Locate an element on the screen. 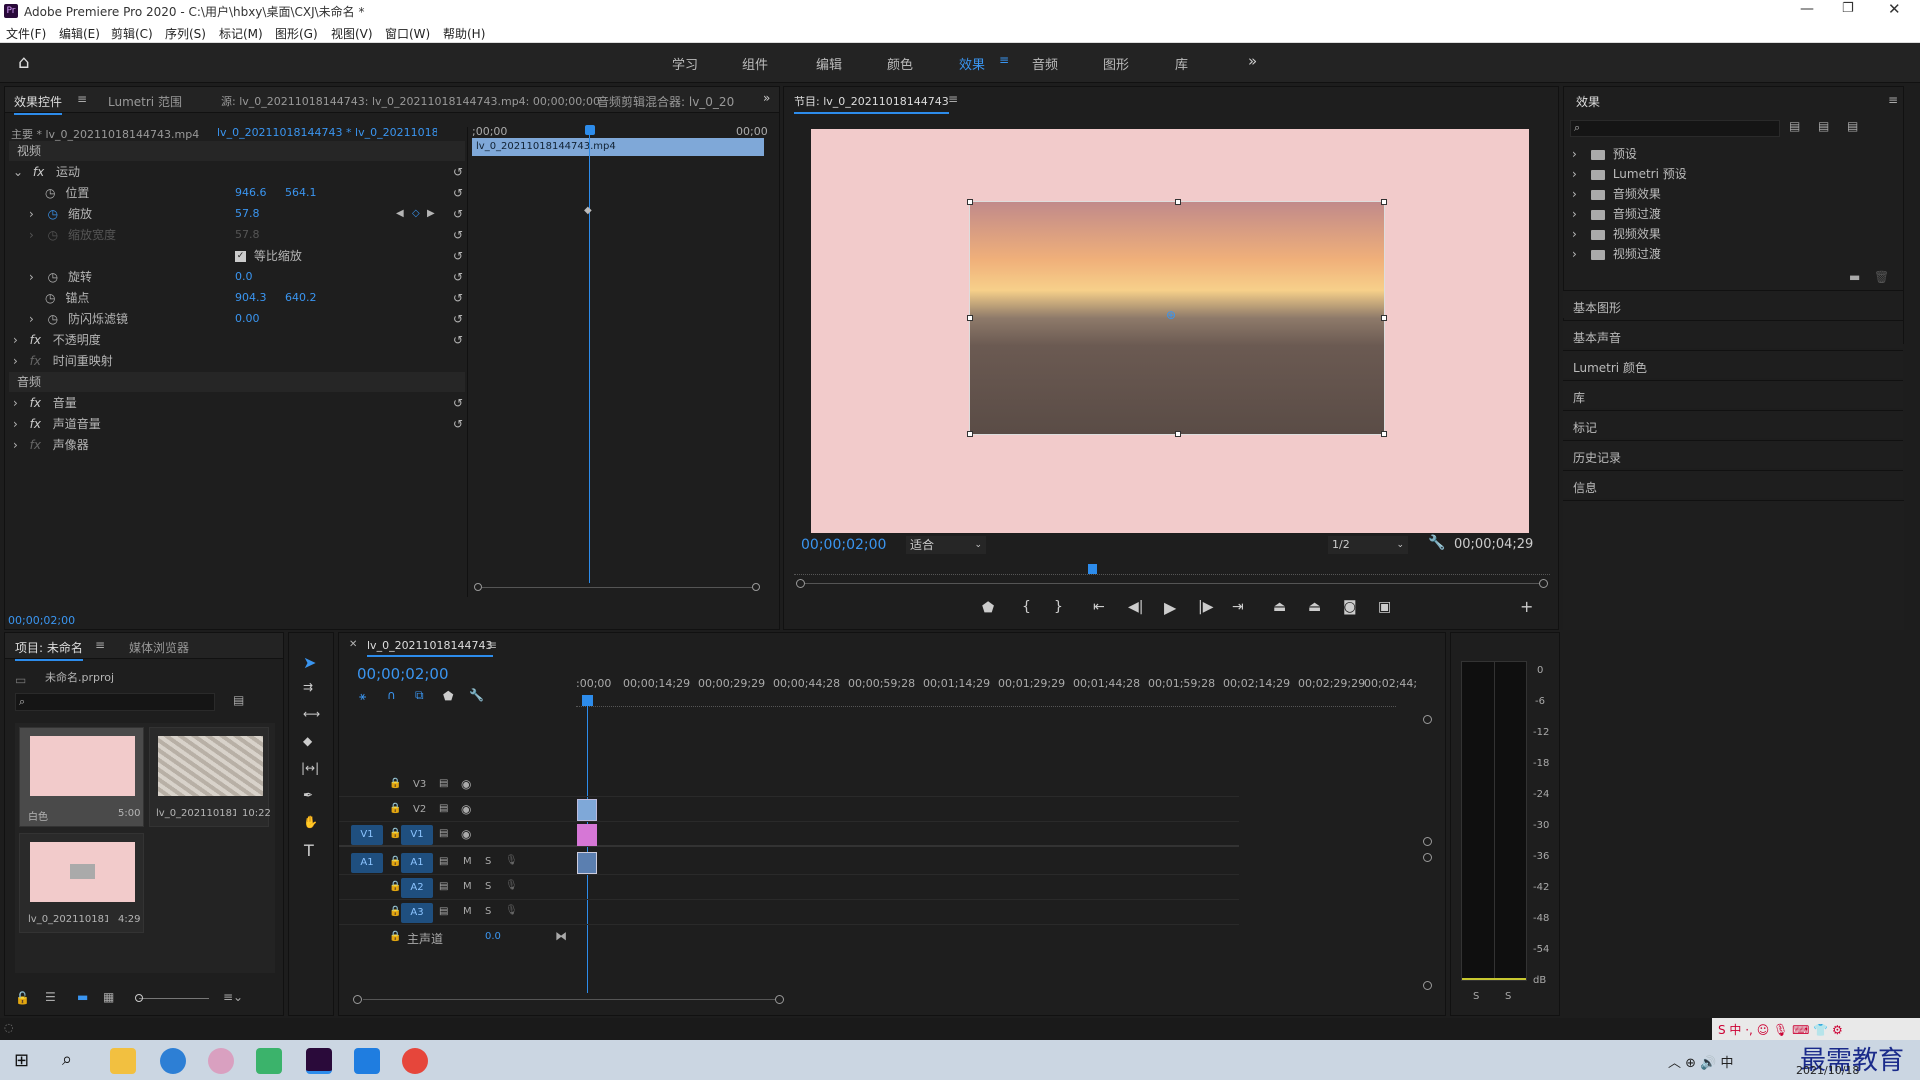  lift-icon: ⏏ is located at coordinates (1279, 607).